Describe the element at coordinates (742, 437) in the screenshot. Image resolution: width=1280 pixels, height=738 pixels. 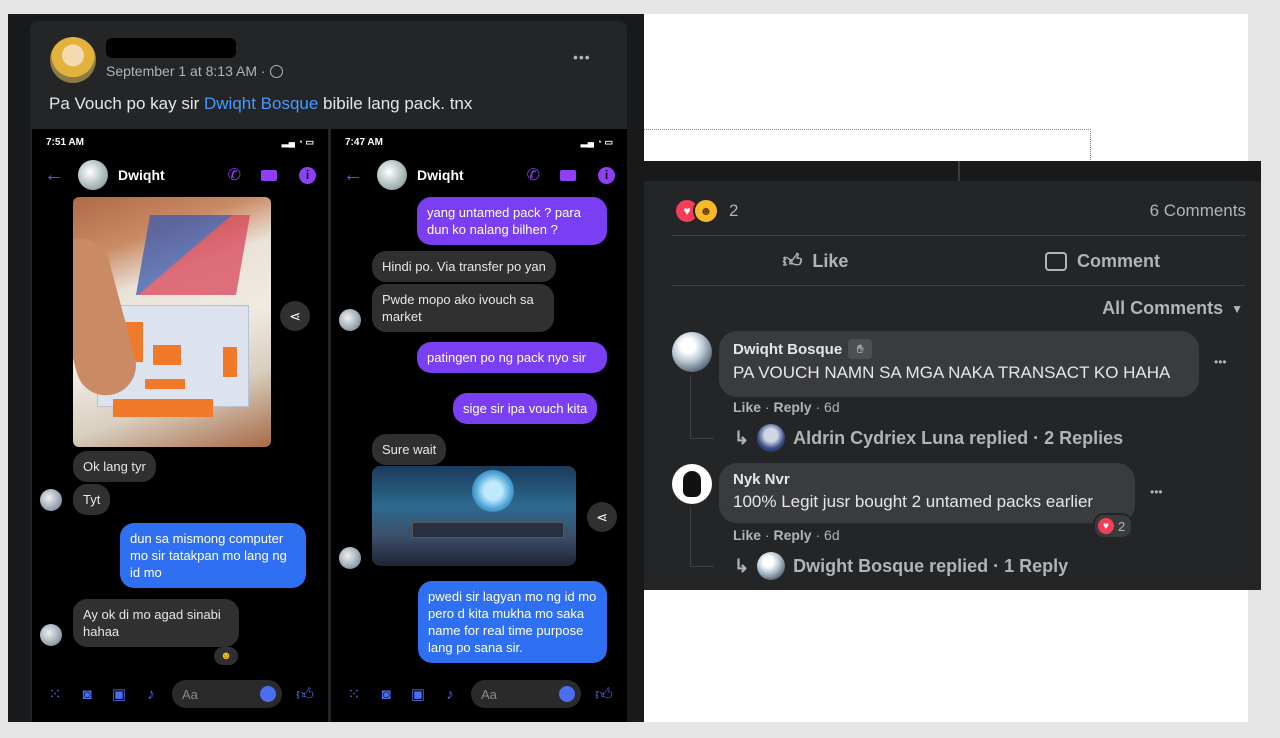
I see `reply-arrow-icon: ↳` at that location.